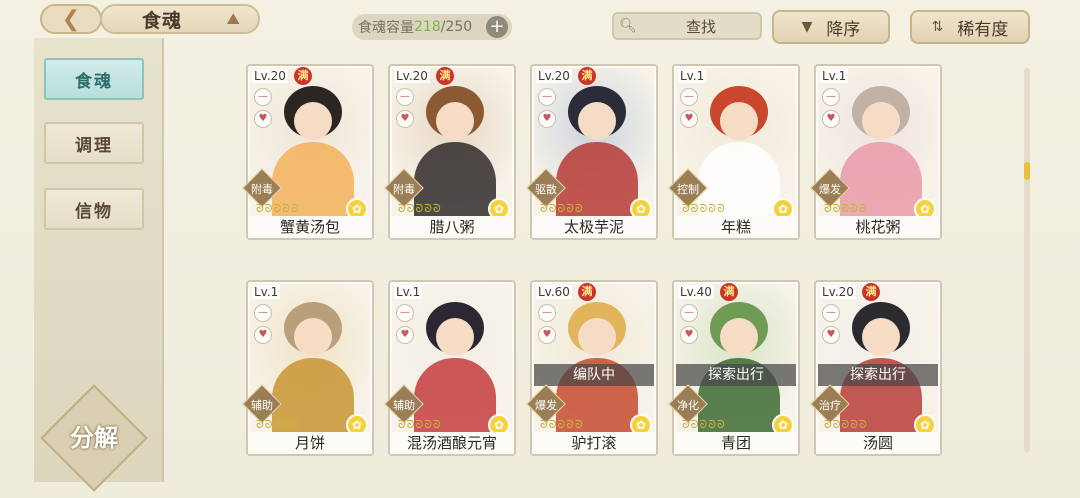 The width and height of the screenshot is (1080, 498). What do you see at coordinates (700, 26) in the screenshot?
I see `search-label: 查找` at bounding box center [700, 26].